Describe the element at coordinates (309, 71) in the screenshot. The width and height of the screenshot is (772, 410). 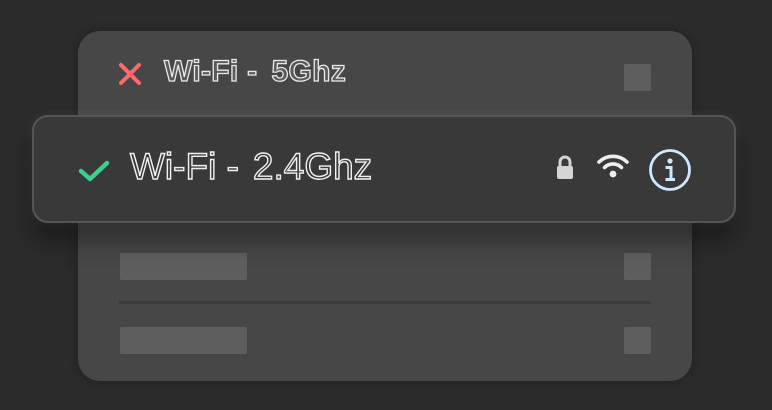
I see `network-ssid: 5Ghz` at that location.